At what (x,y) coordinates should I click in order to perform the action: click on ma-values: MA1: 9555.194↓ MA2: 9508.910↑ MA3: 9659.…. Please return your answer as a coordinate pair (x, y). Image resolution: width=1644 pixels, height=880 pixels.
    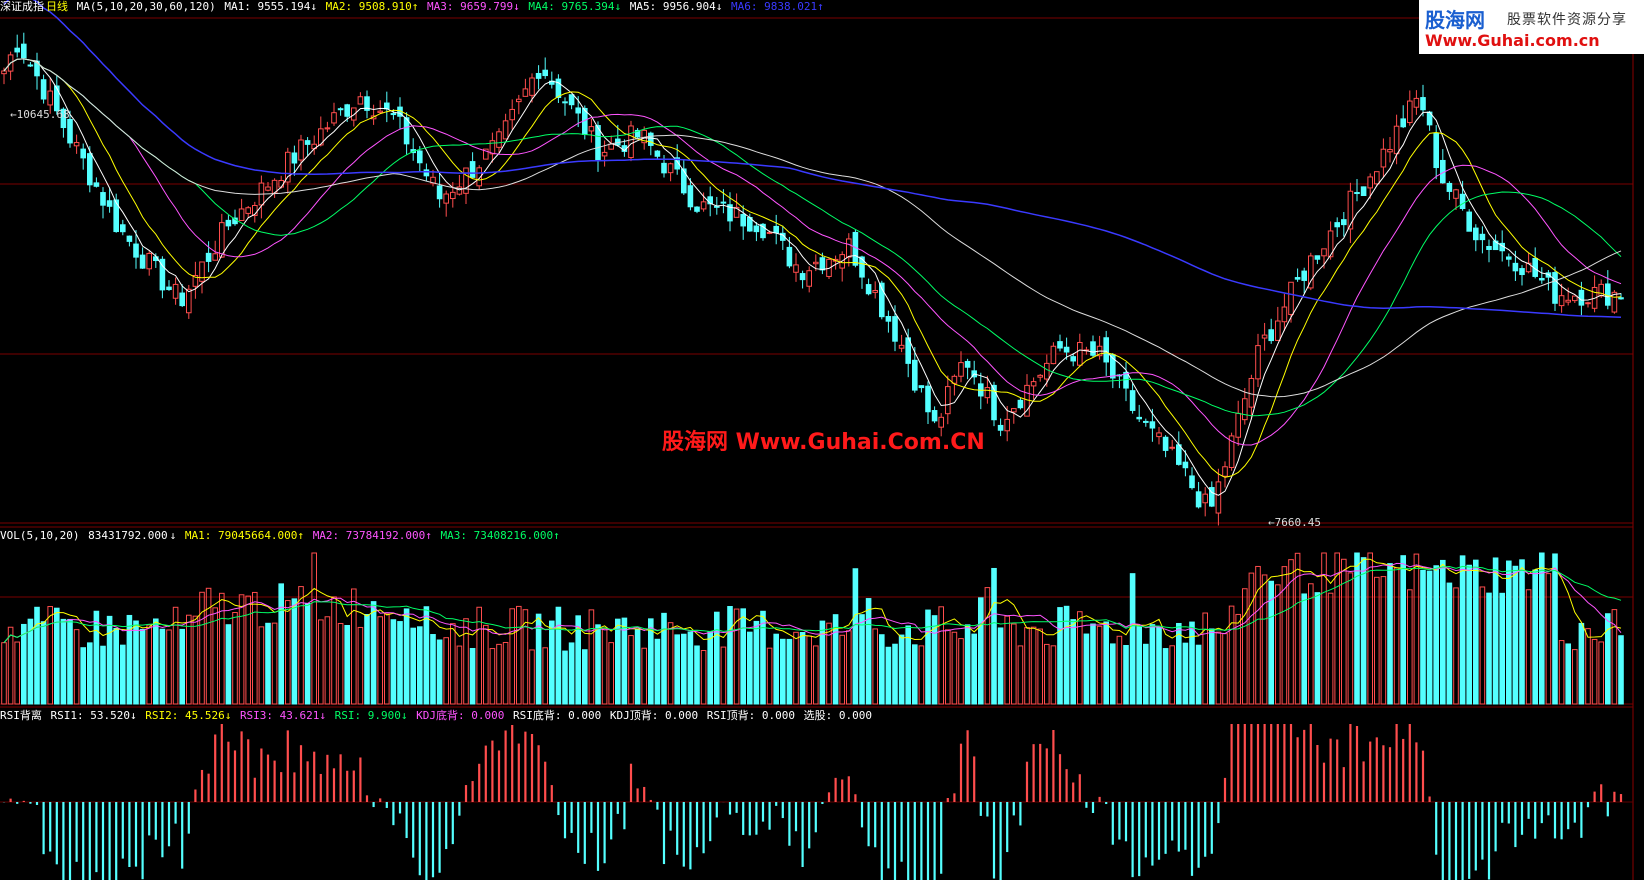
    Looking at the image, I should click on (524, 6).